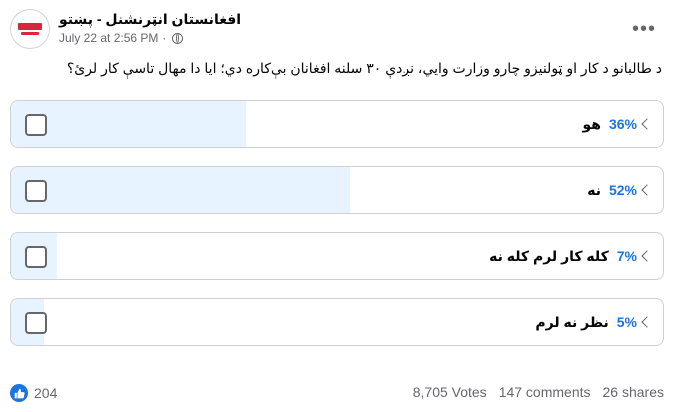 This screenshot has height=412, width=675. Describe the element at coordinates (572, 321) in the screenshot. I see `poll-option-label: نظر نه لرم` at that location.